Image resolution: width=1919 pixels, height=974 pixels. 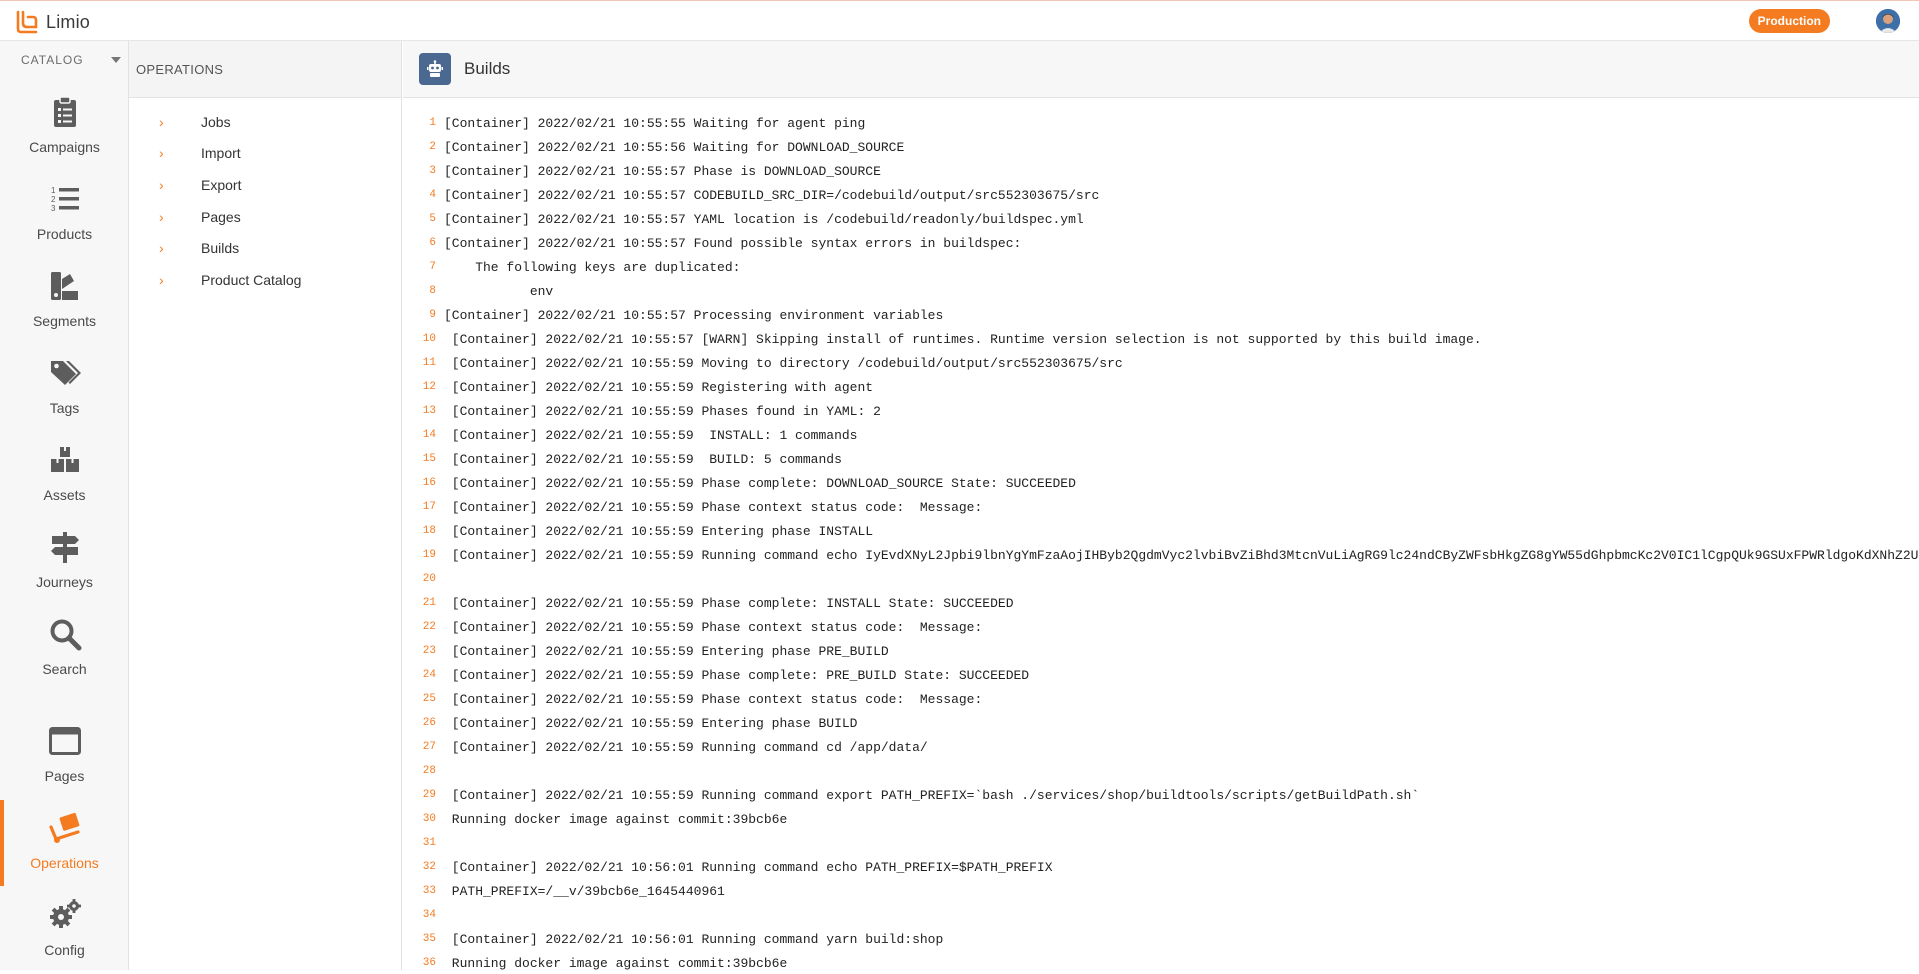 I want to click on subnav-item-product-catalog: › Product Catalog, so click(x=265, y=280).